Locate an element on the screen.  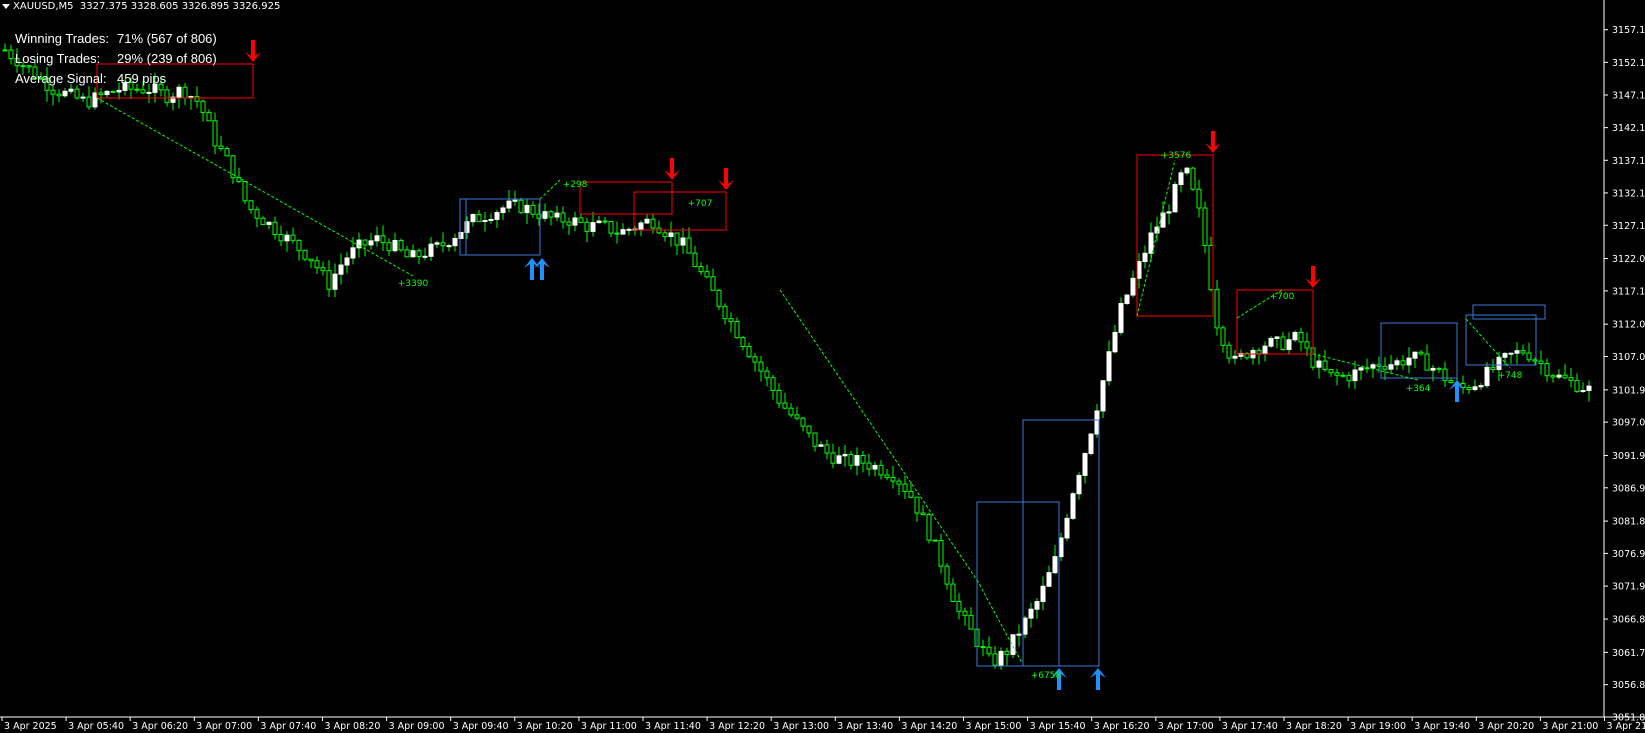
dropdown-triangle-icon is located at coordinates (6, 6).